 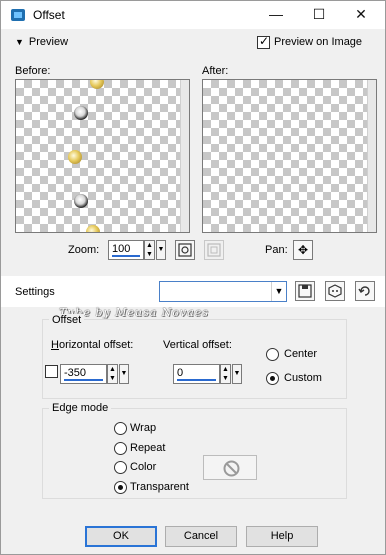 I want to click on dice-icon, so click(x=335, y=291).